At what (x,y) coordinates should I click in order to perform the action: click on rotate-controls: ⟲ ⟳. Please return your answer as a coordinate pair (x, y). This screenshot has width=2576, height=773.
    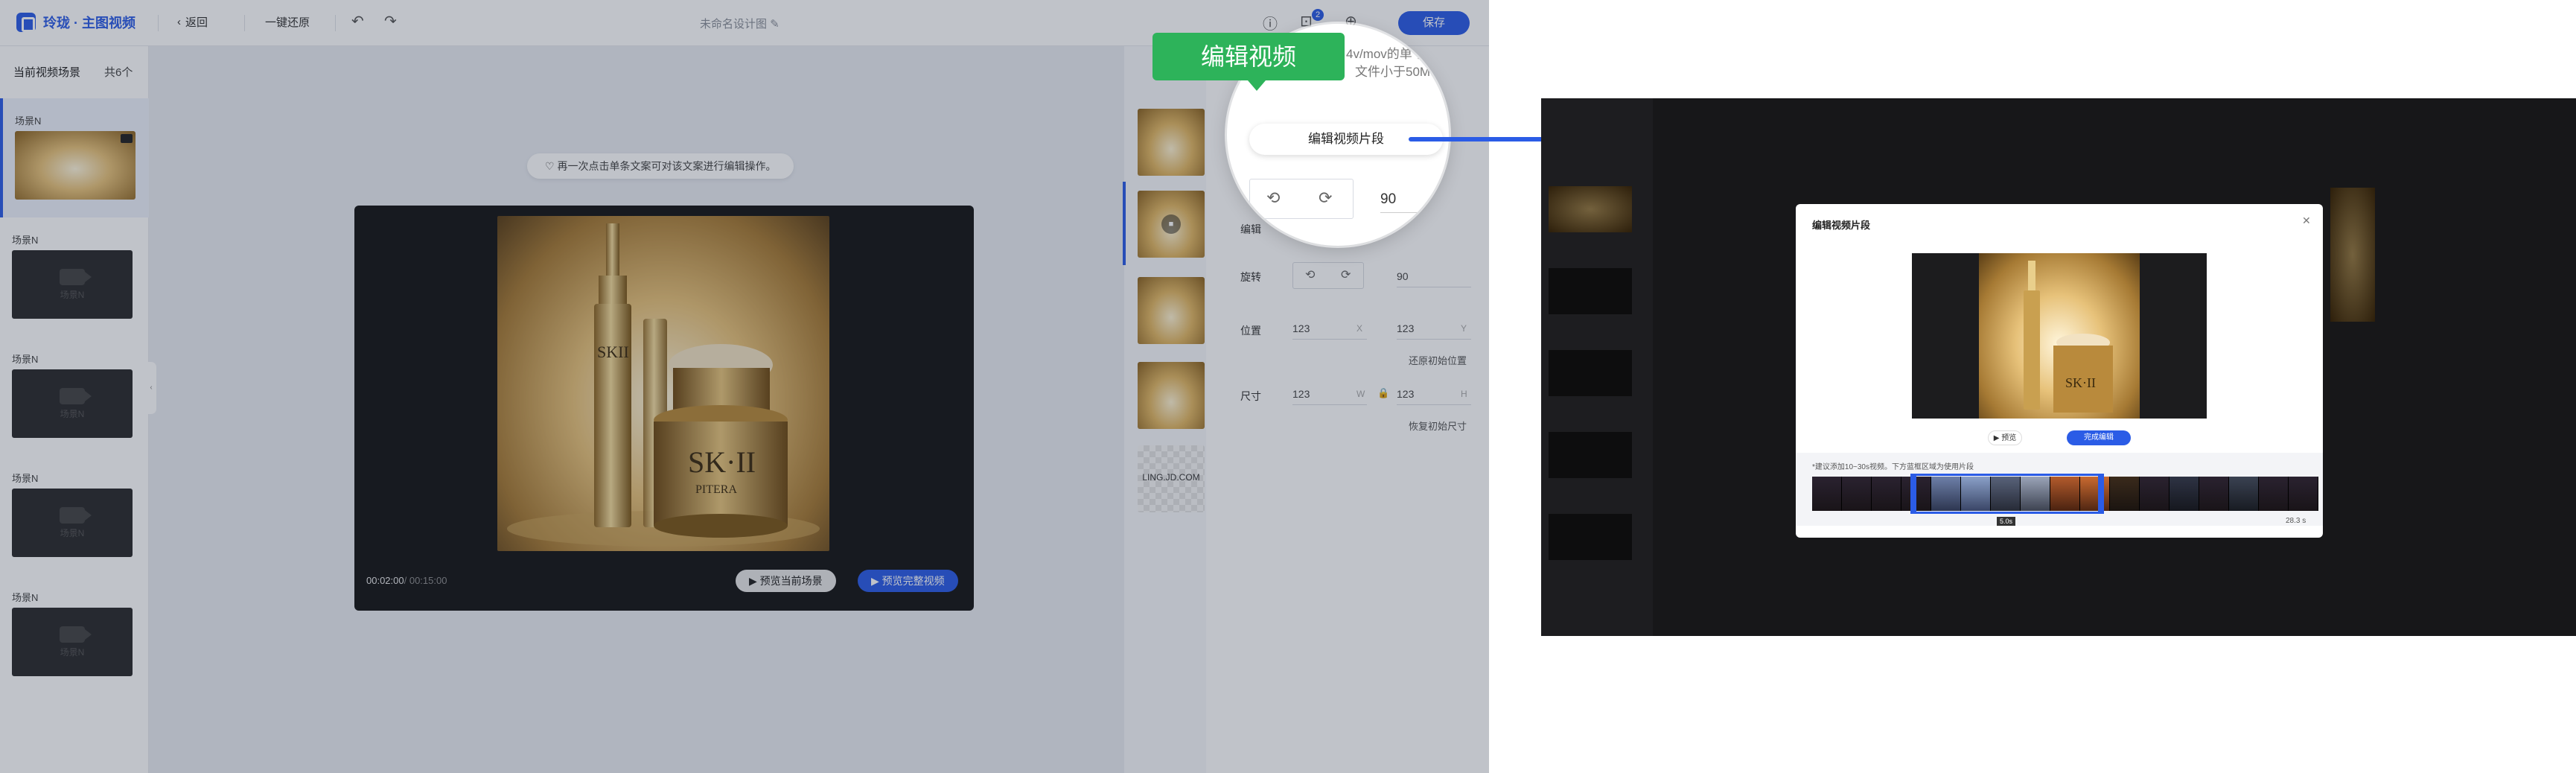
    Looking at the image, I should click on (1328, 275).